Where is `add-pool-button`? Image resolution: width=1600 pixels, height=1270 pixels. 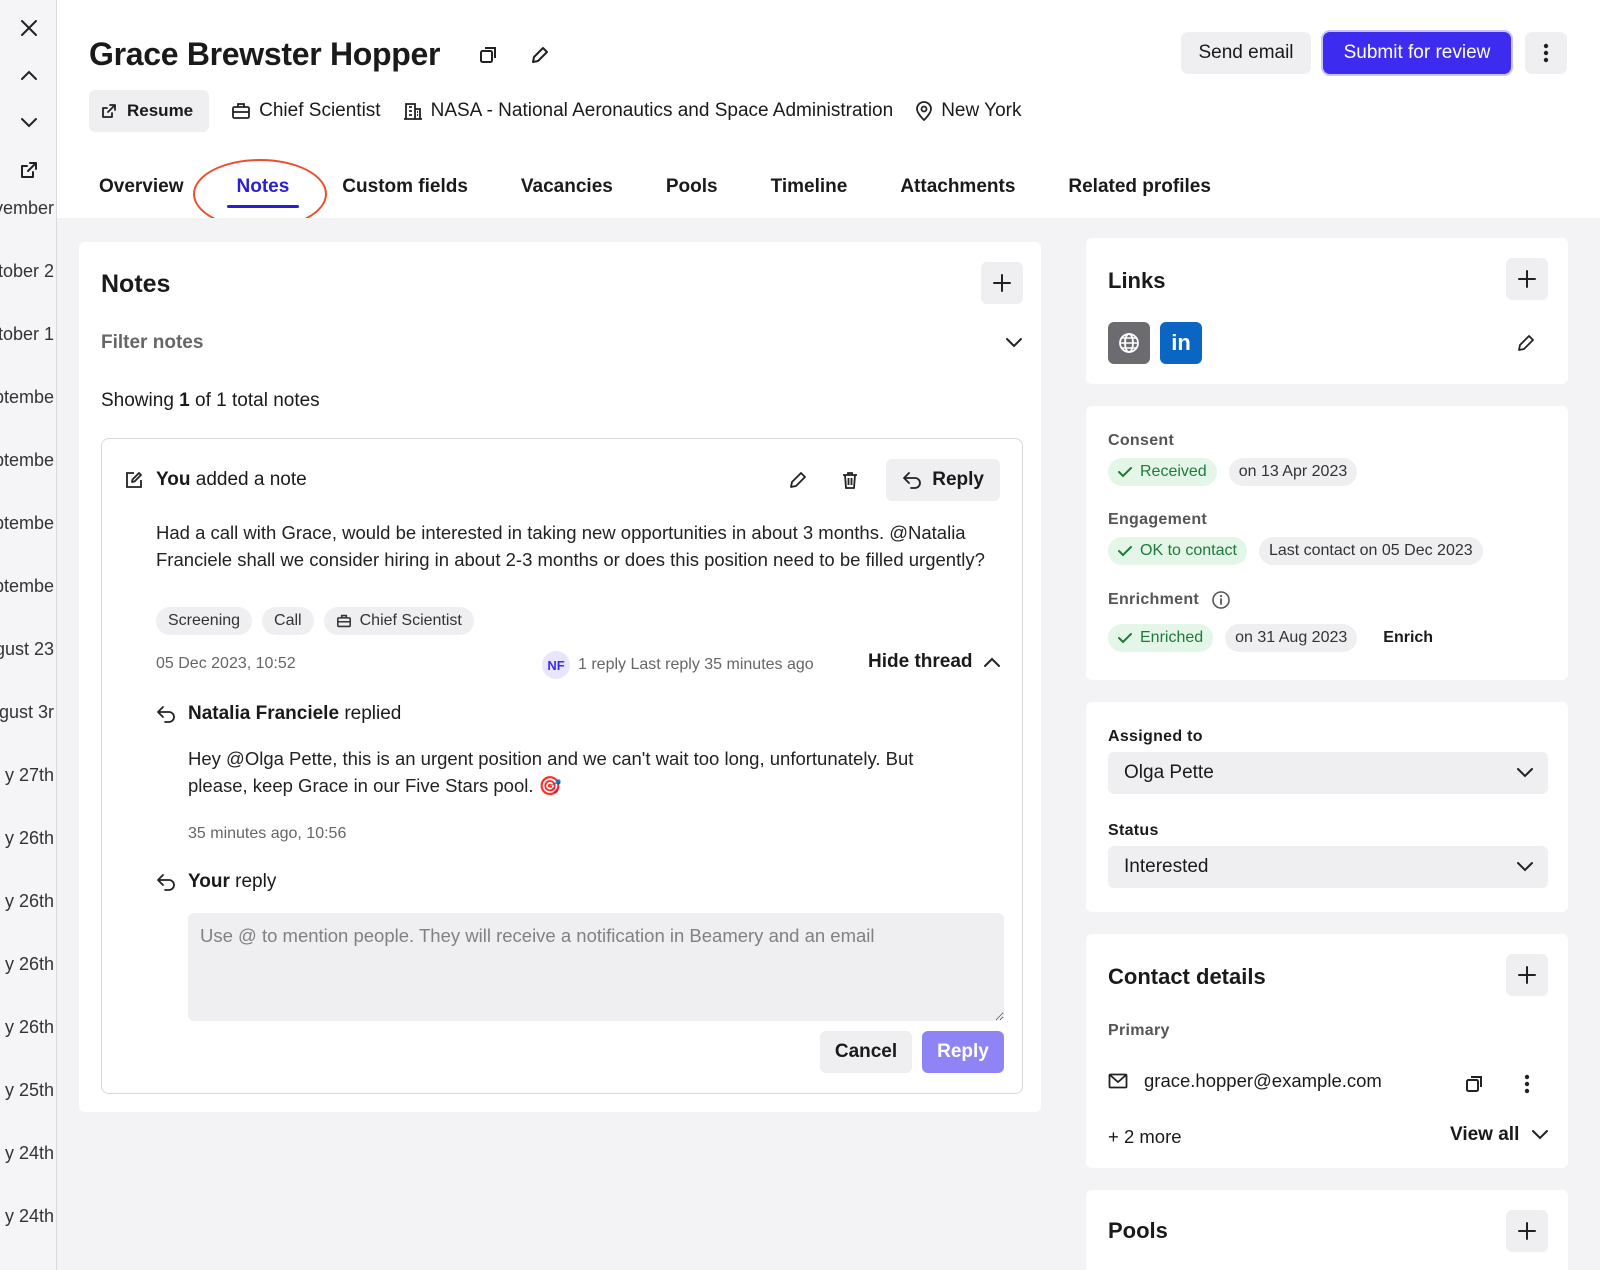
add-pool-button is located at coordinates (1527, 1231).